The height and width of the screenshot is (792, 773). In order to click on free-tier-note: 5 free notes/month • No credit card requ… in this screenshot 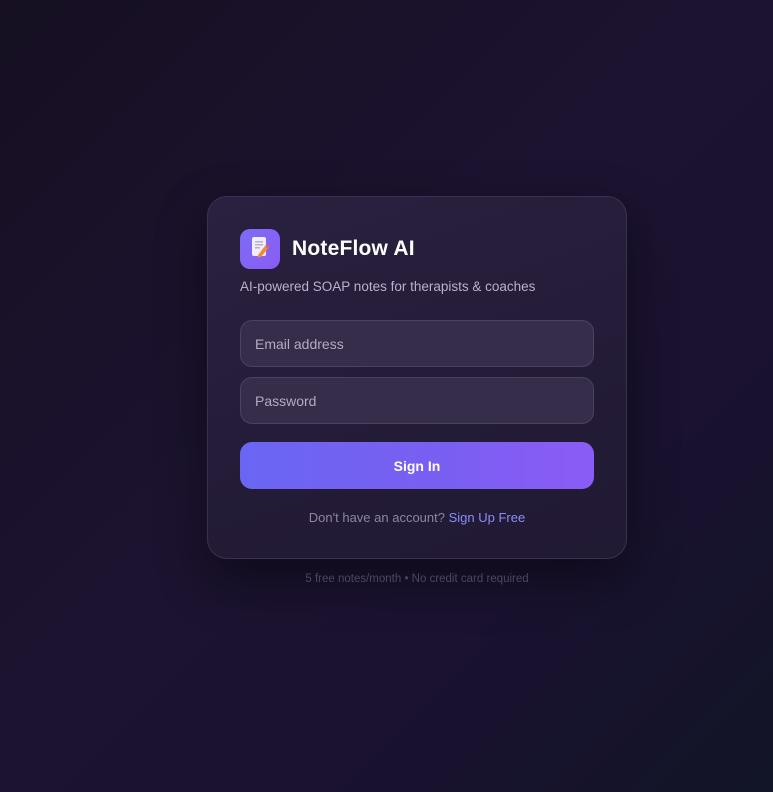, I will do `click(417, 579)`.